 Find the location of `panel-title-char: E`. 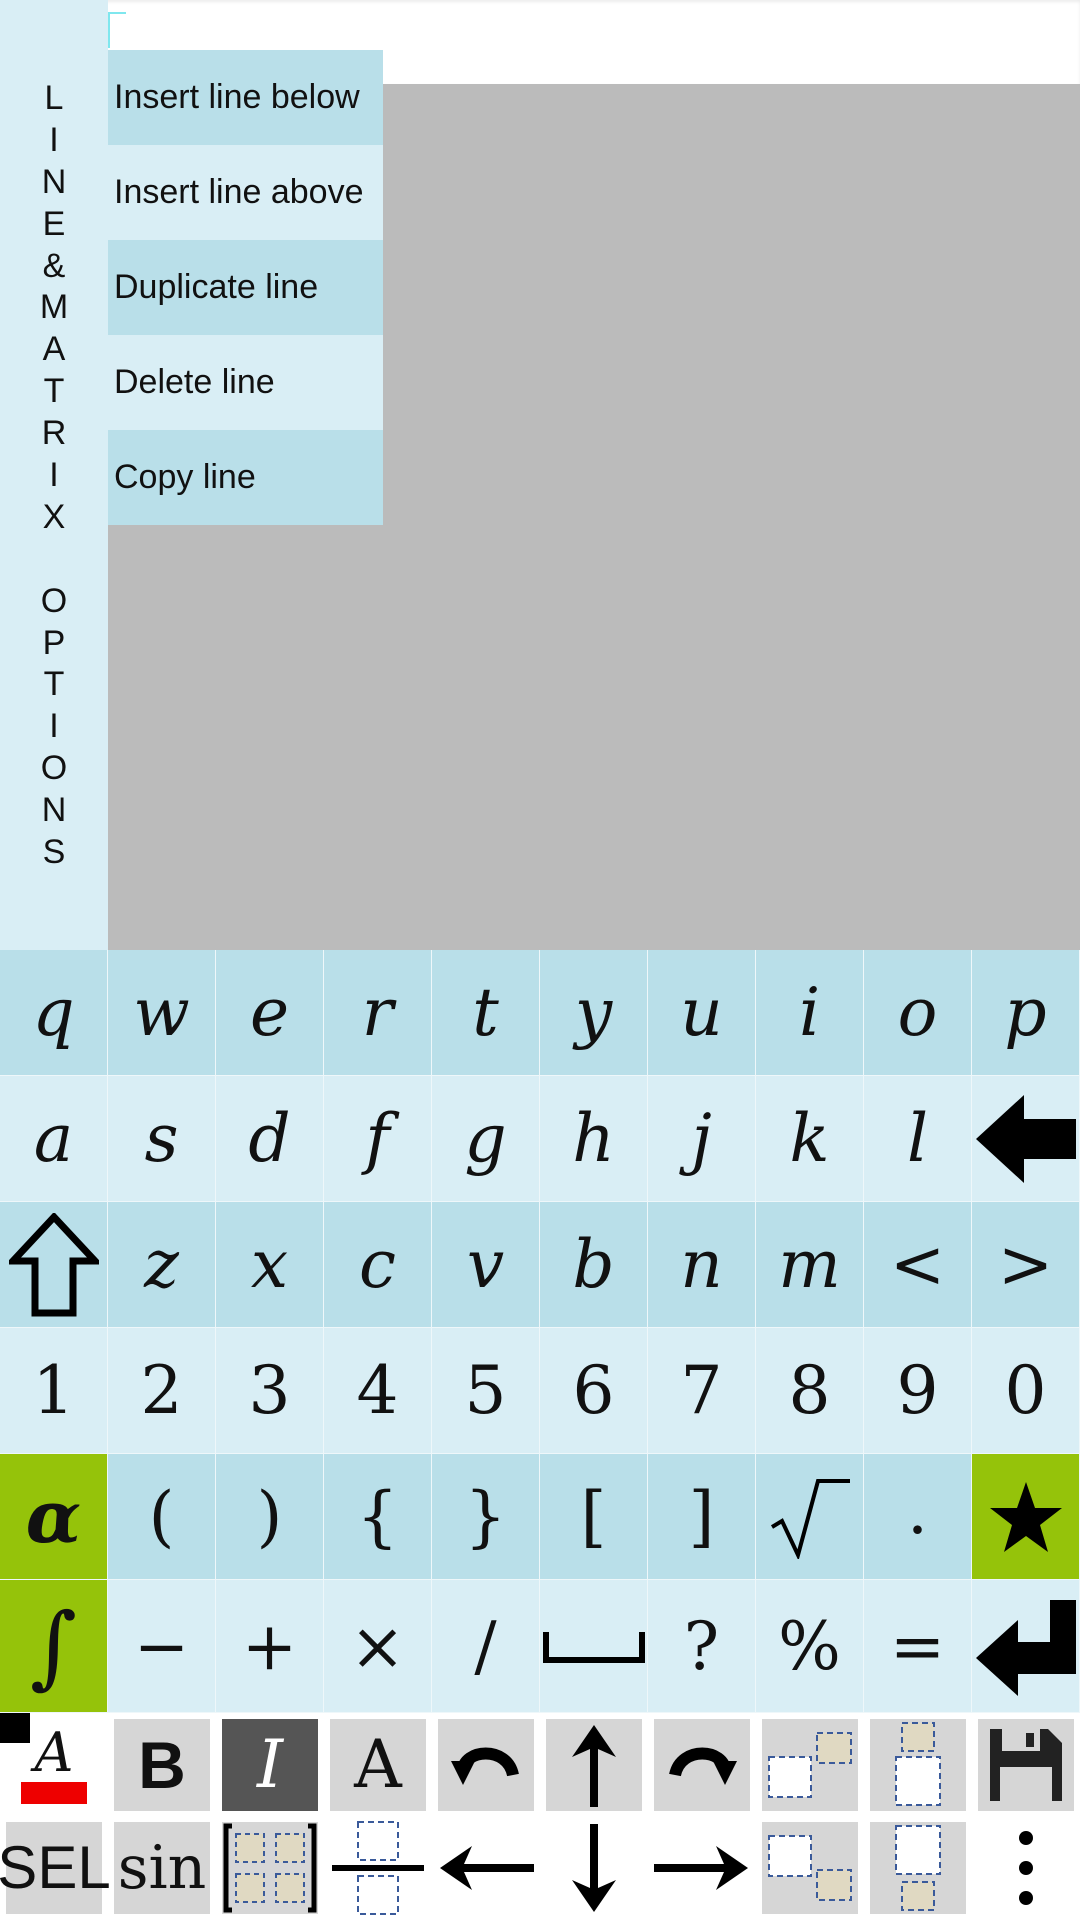

panel-title-char: E is located at coordinates (54, 223).